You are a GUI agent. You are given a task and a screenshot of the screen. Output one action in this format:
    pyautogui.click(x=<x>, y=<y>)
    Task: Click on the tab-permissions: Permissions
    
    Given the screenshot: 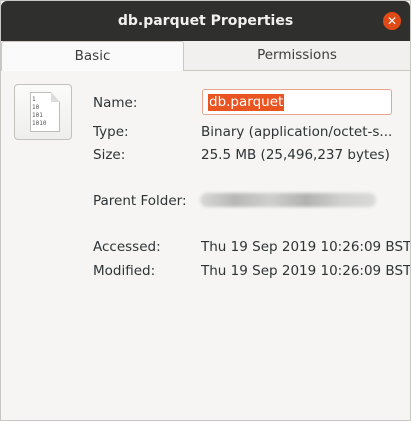 What is the action you would take?
    pyautogui.click(x=297, y=55)
    